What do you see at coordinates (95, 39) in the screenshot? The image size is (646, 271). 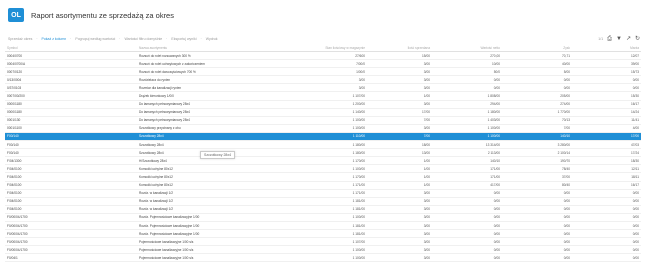 I see `breadcrumb-item: Pogrupuj według wartości` at bounding box center [95, 39].